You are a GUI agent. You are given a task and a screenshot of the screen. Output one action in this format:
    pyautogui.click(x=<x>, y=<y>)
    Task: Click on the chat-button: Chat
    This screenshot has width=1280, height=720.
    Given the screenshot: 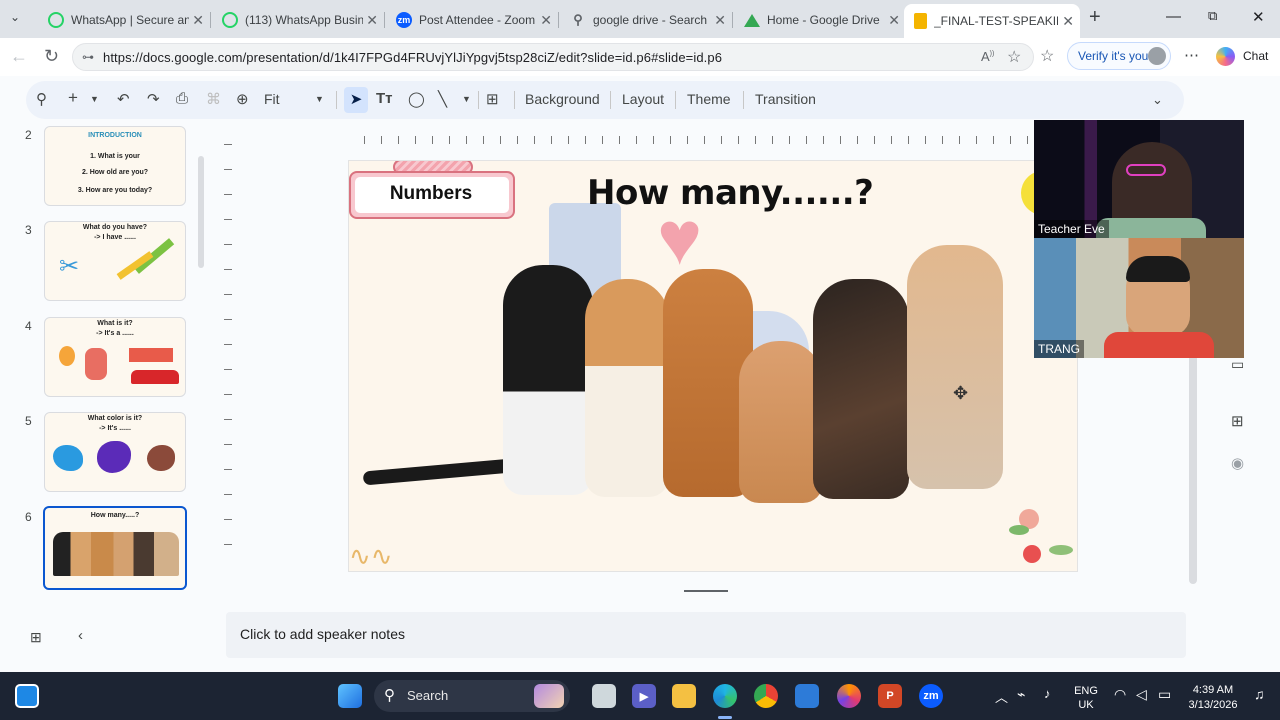 What is the action you would take?
    pyautogui.click(x=1255, y=56)
    